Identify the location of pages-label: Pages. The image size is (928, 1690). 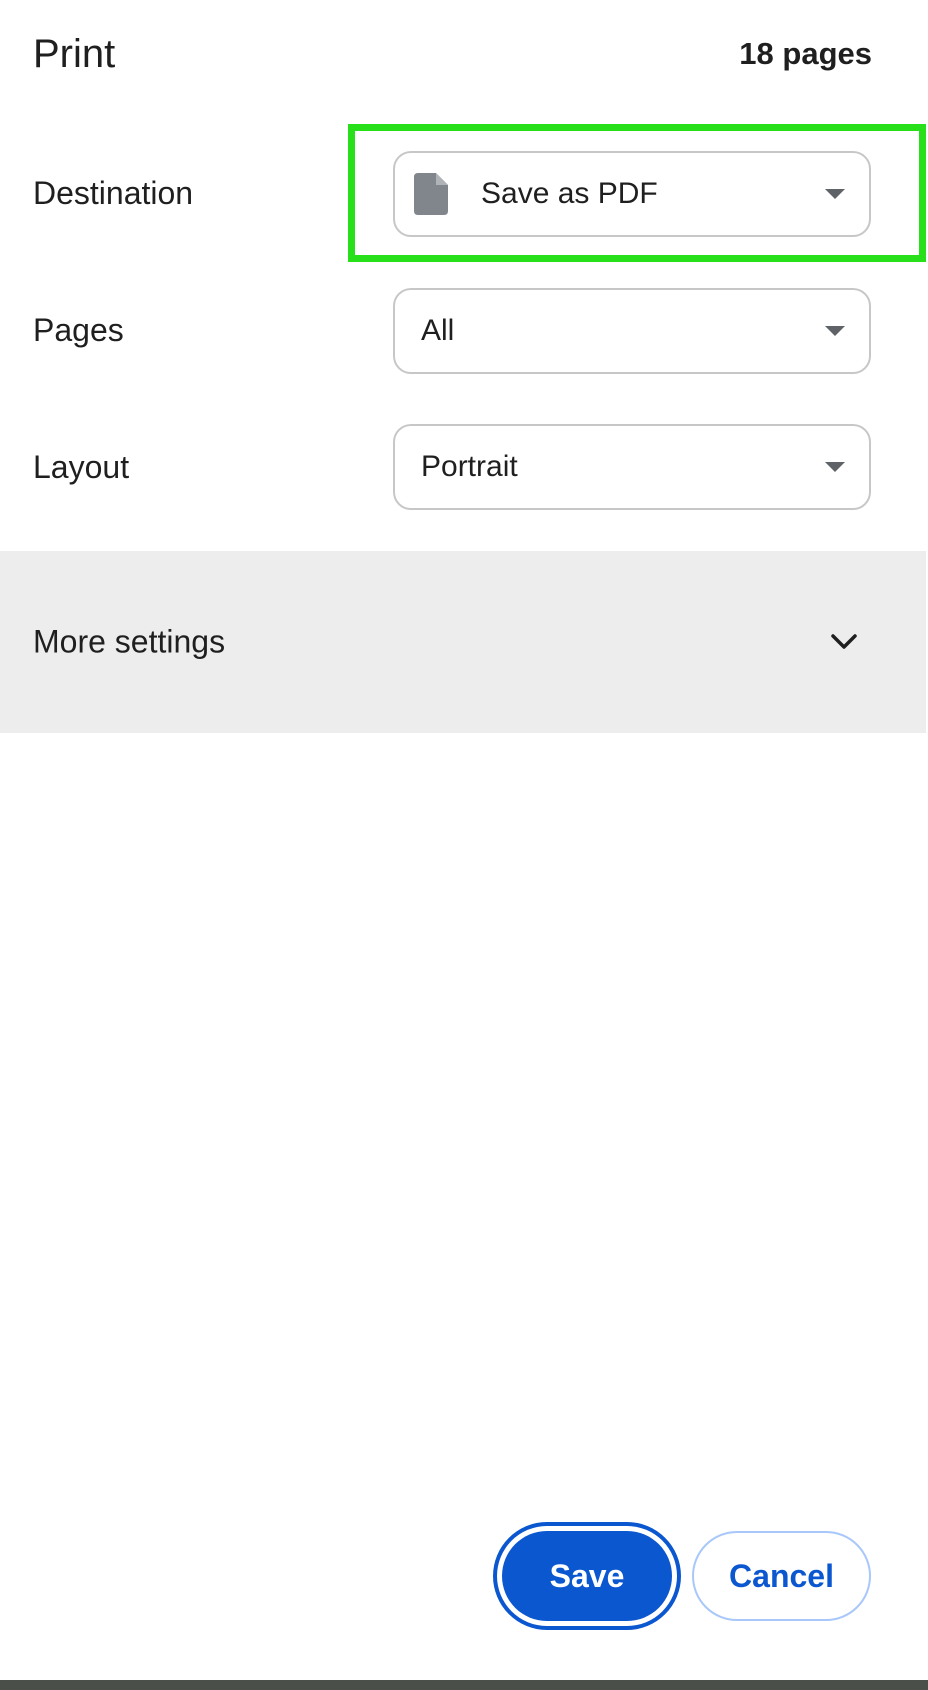
(78, 330).